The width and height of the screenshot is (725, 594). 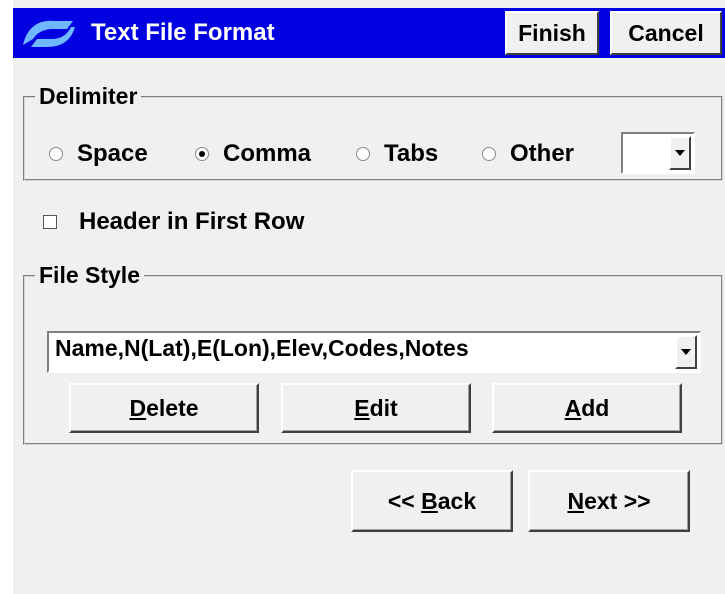 I want to click on title-bar: Text File Format Finish Cancel, so click(x=369, y=33).